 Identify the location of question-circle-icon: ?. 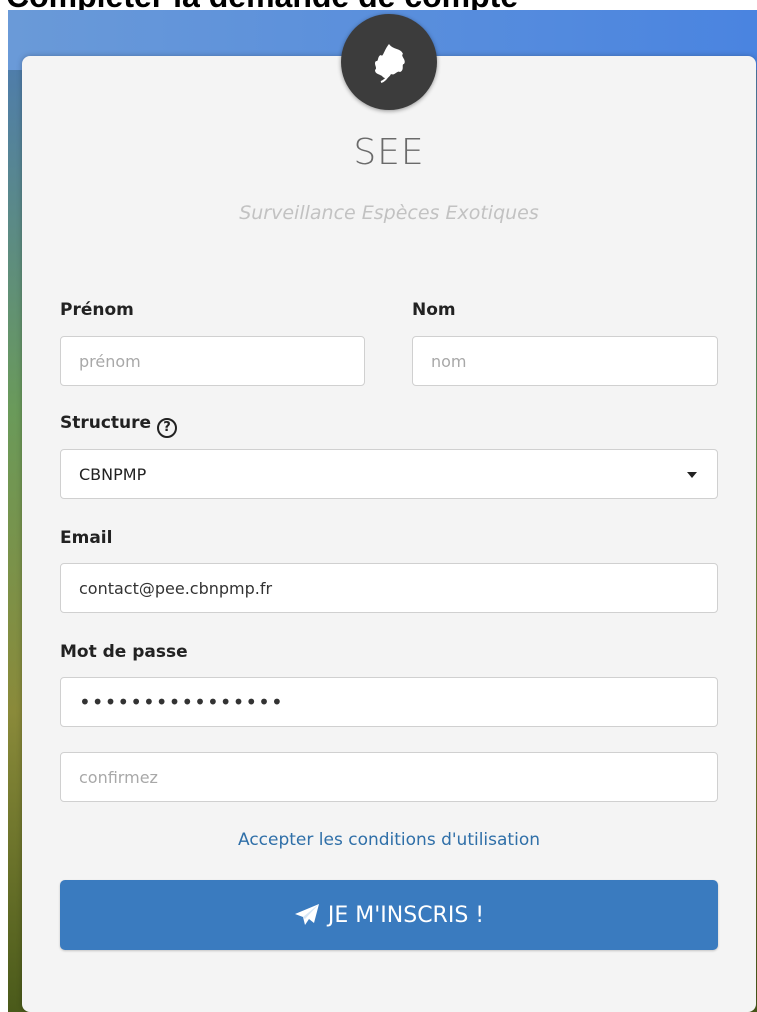
(167, 427).